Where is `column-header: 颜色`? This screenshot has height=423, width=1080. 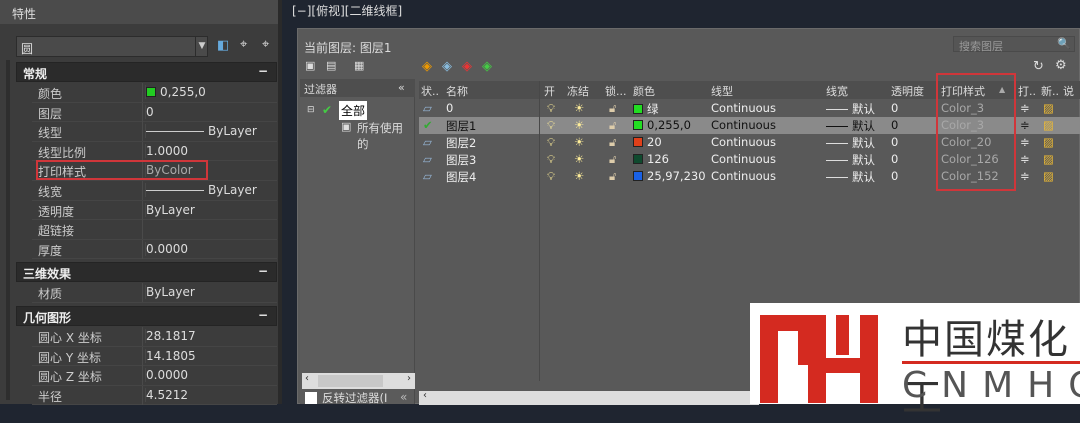 column-header: 颜色 is located at coordinates (644, 91).